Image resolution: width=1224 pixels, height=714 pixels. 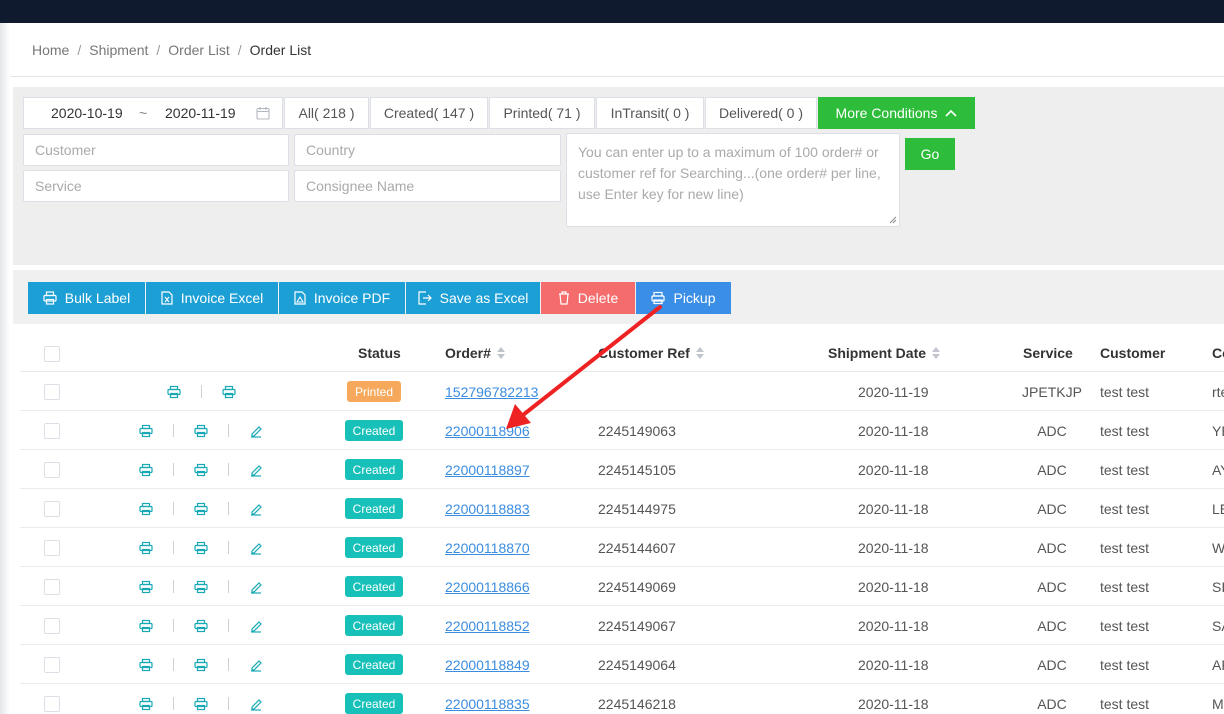 I want to click on save-as-excel-button: Save as Excel, so click(x=473, y=298).